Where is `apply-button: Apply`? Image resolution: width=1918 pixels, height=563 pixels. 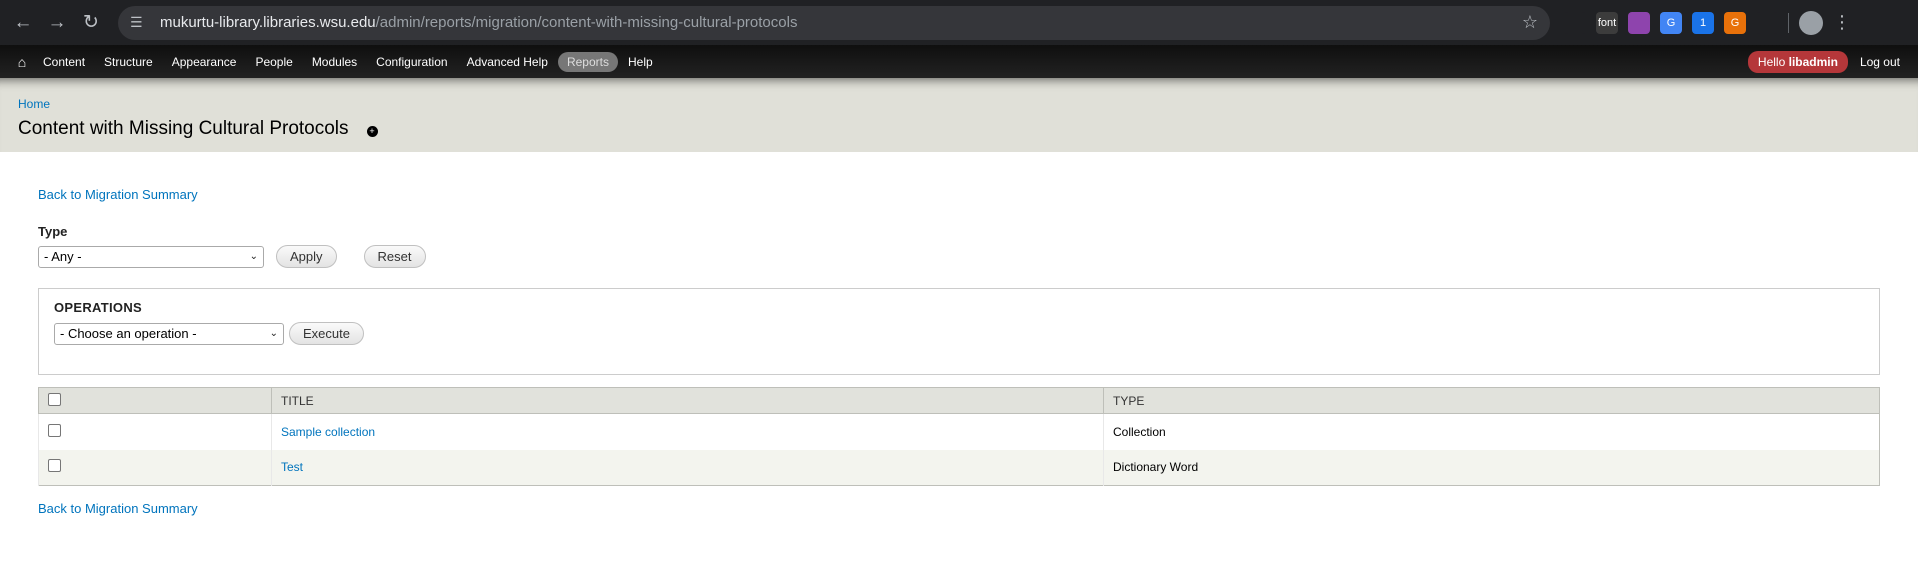
apply-button: Apply is located at coordinates (306, 256).